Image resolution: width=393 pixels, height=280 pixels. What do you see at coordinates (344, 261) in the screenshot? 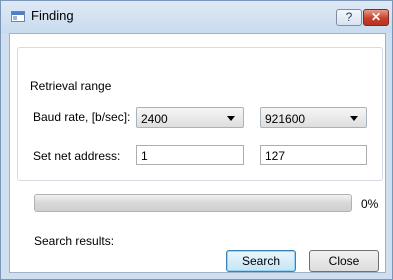
I see `close-button: Close` at bounding box center [344, 261].